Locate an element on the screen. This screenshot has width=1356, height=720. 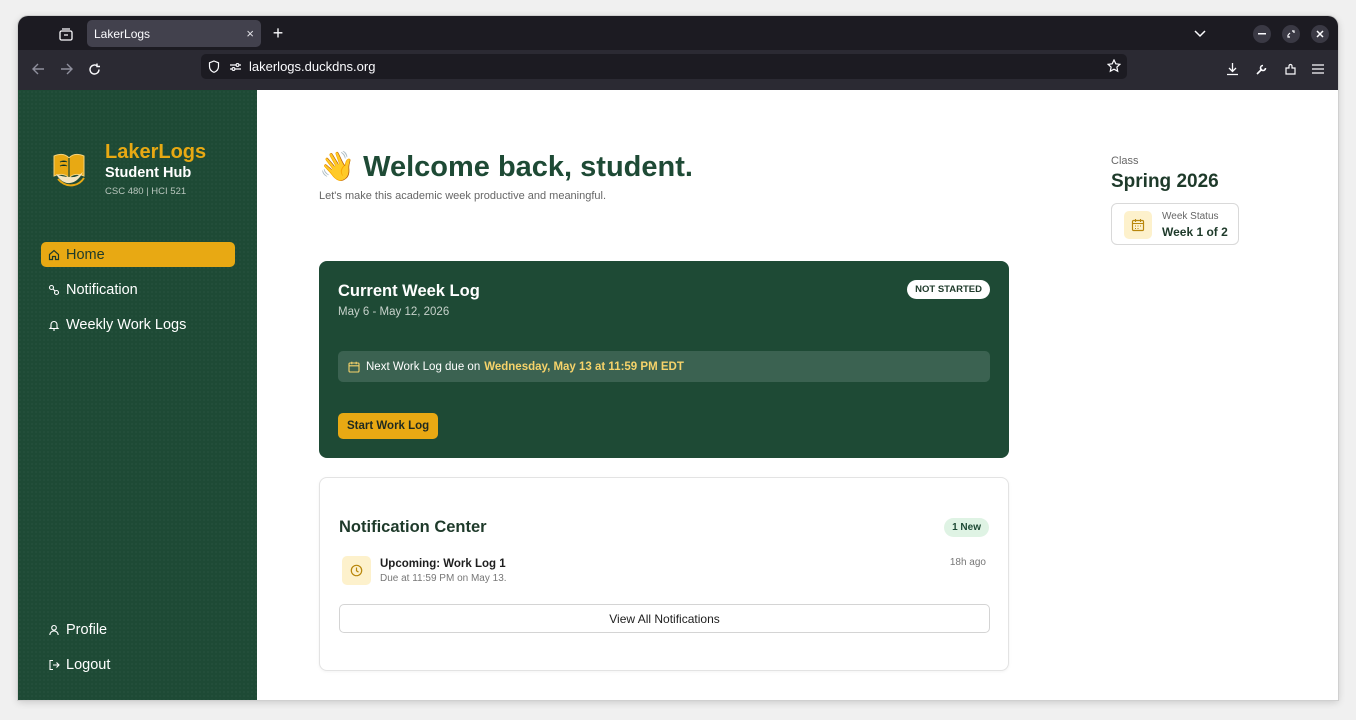
sidebar-item-profile: Profile is located at coordinates (138, 629).